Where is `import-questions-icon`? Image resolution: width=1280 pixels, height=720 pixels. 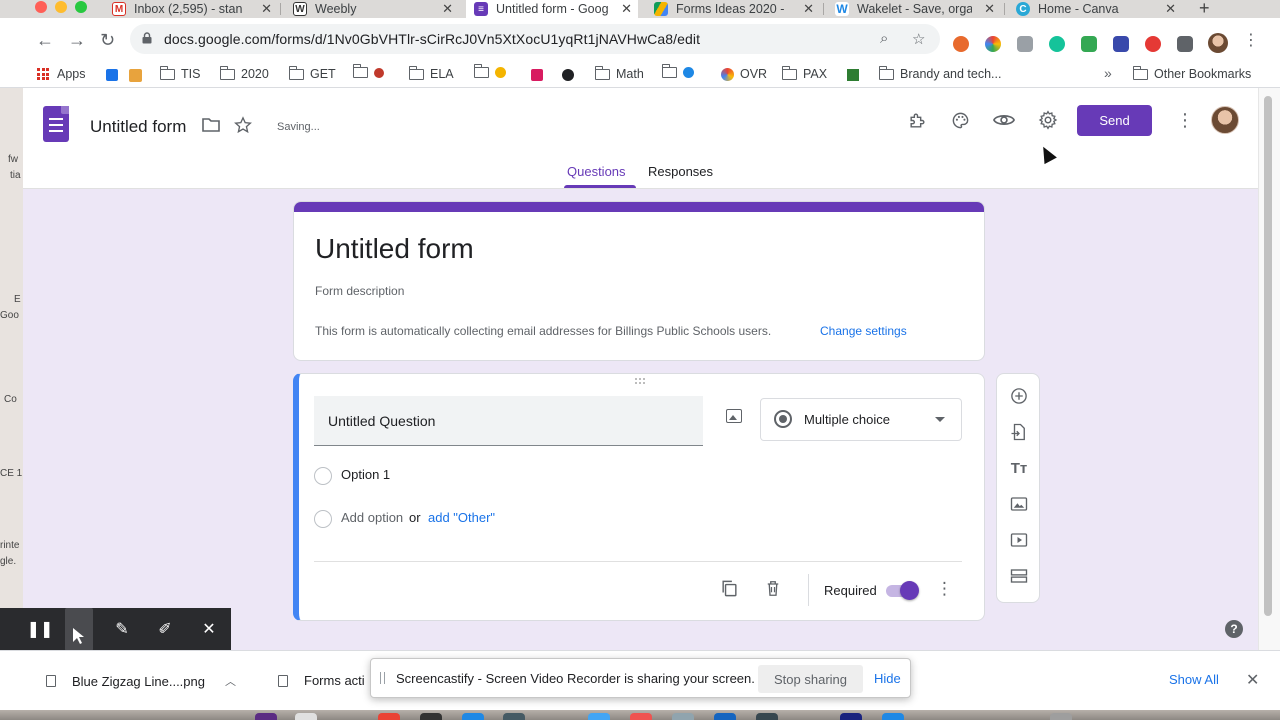 import-questions-icon is located at coordinates (1019, 432).